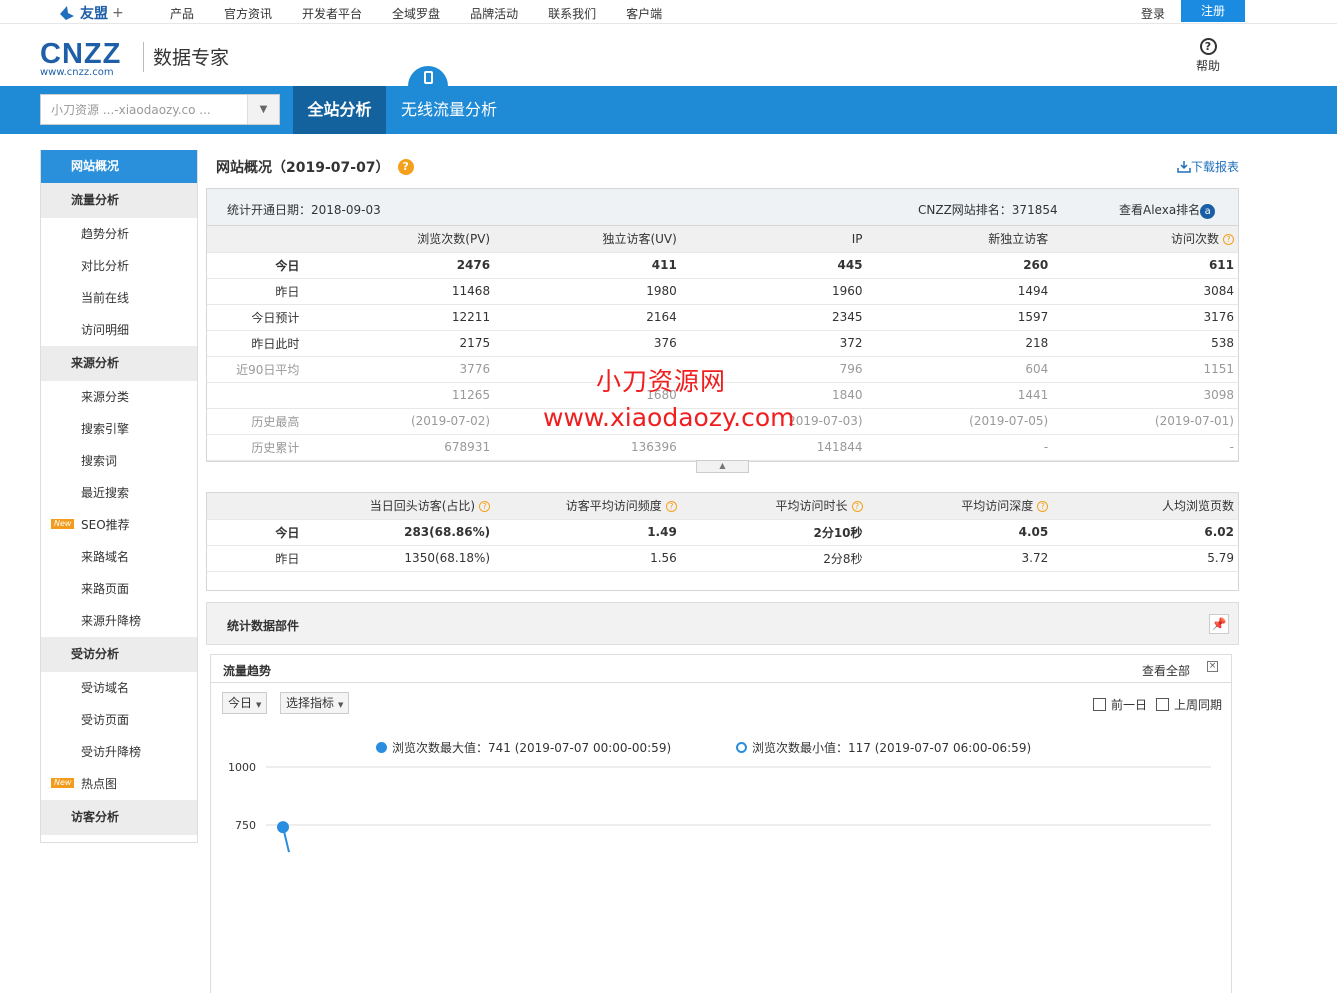  I want to click on chevron-down-icon: ▼, so click(263, 109).